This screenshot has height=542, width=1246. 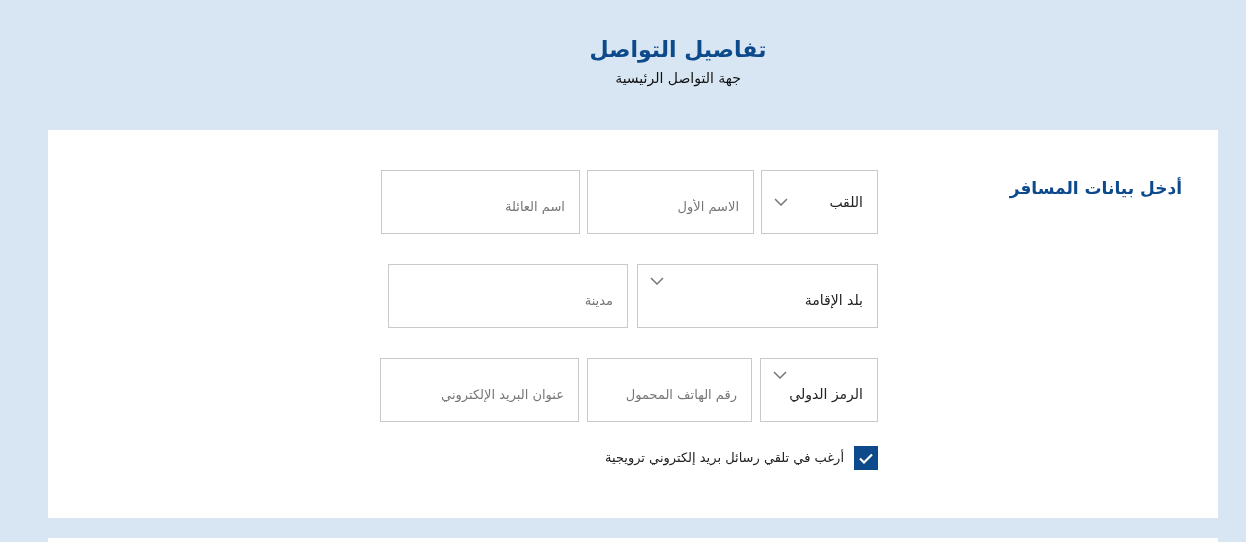 What do you see at coordinates (508, 296) in the screenshot?
I see `input-field: مدينة` at bounding box center [508, 296].